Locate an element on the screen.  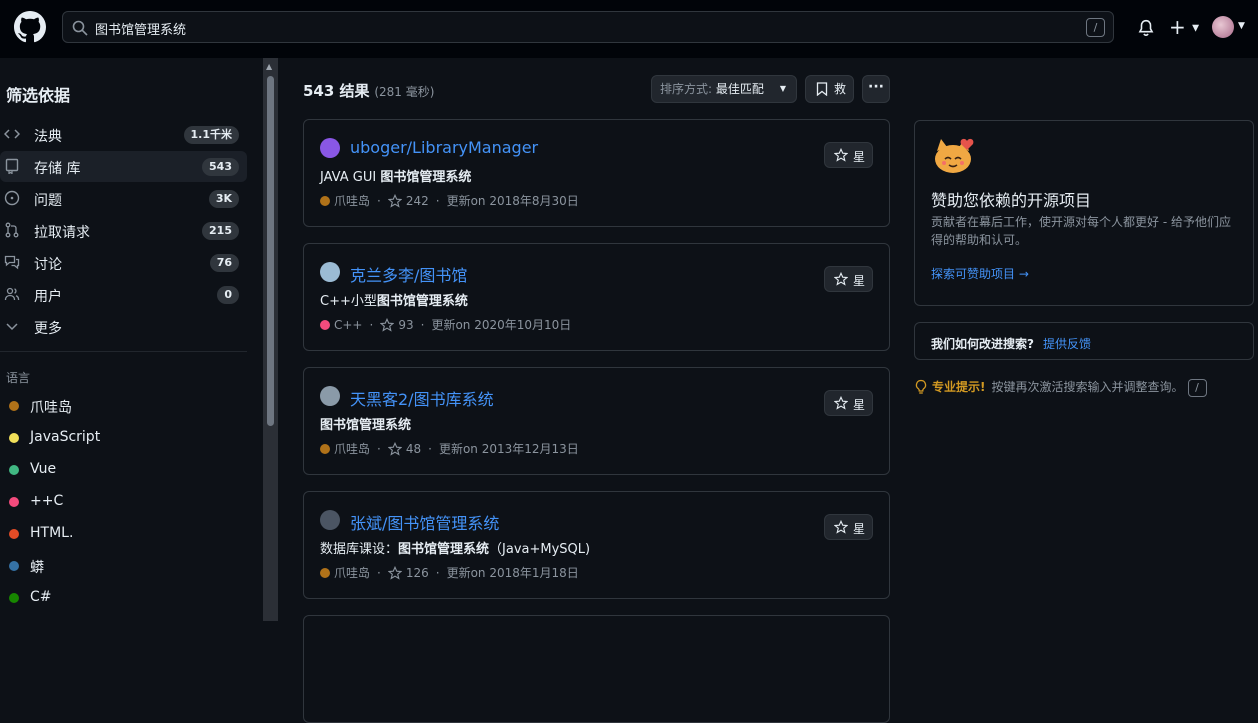
repo-description: 图书馆管理系统 is located at coordinates (366, 425).